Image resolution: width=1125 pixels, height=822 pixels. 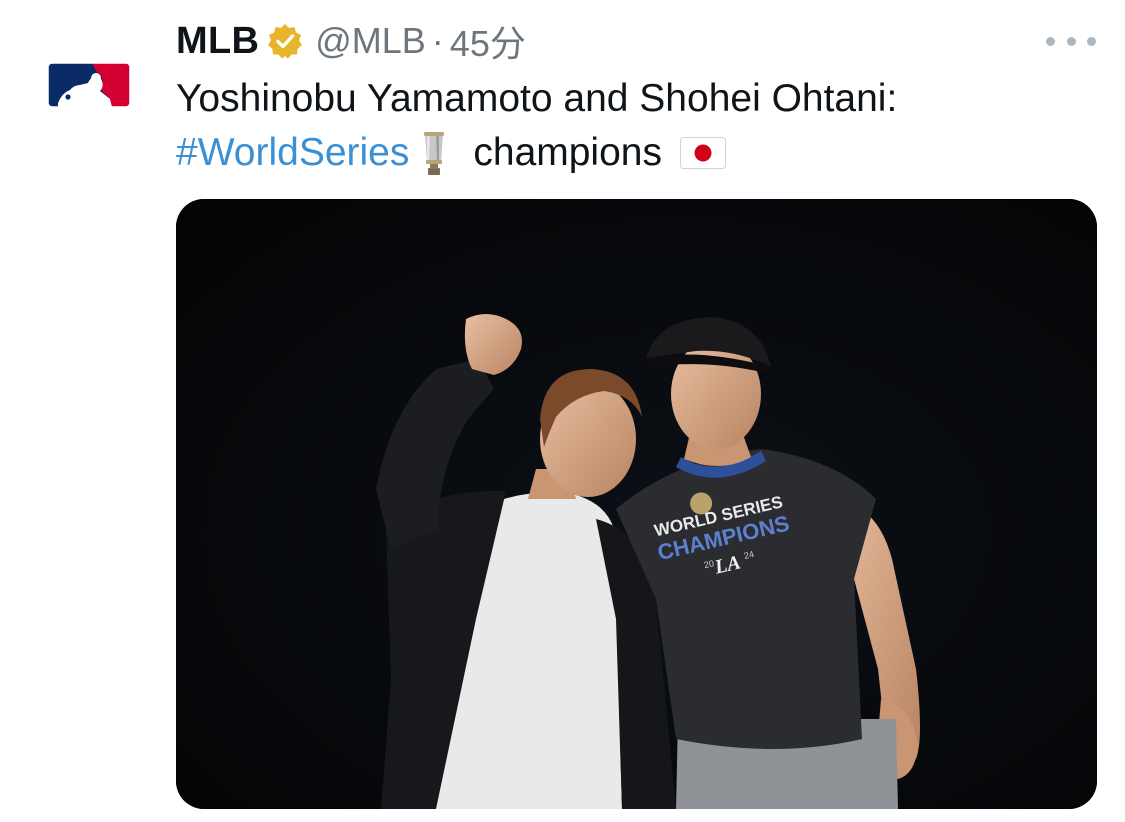 I want to click on verified-badge-icon, so click(x=285, y=41).